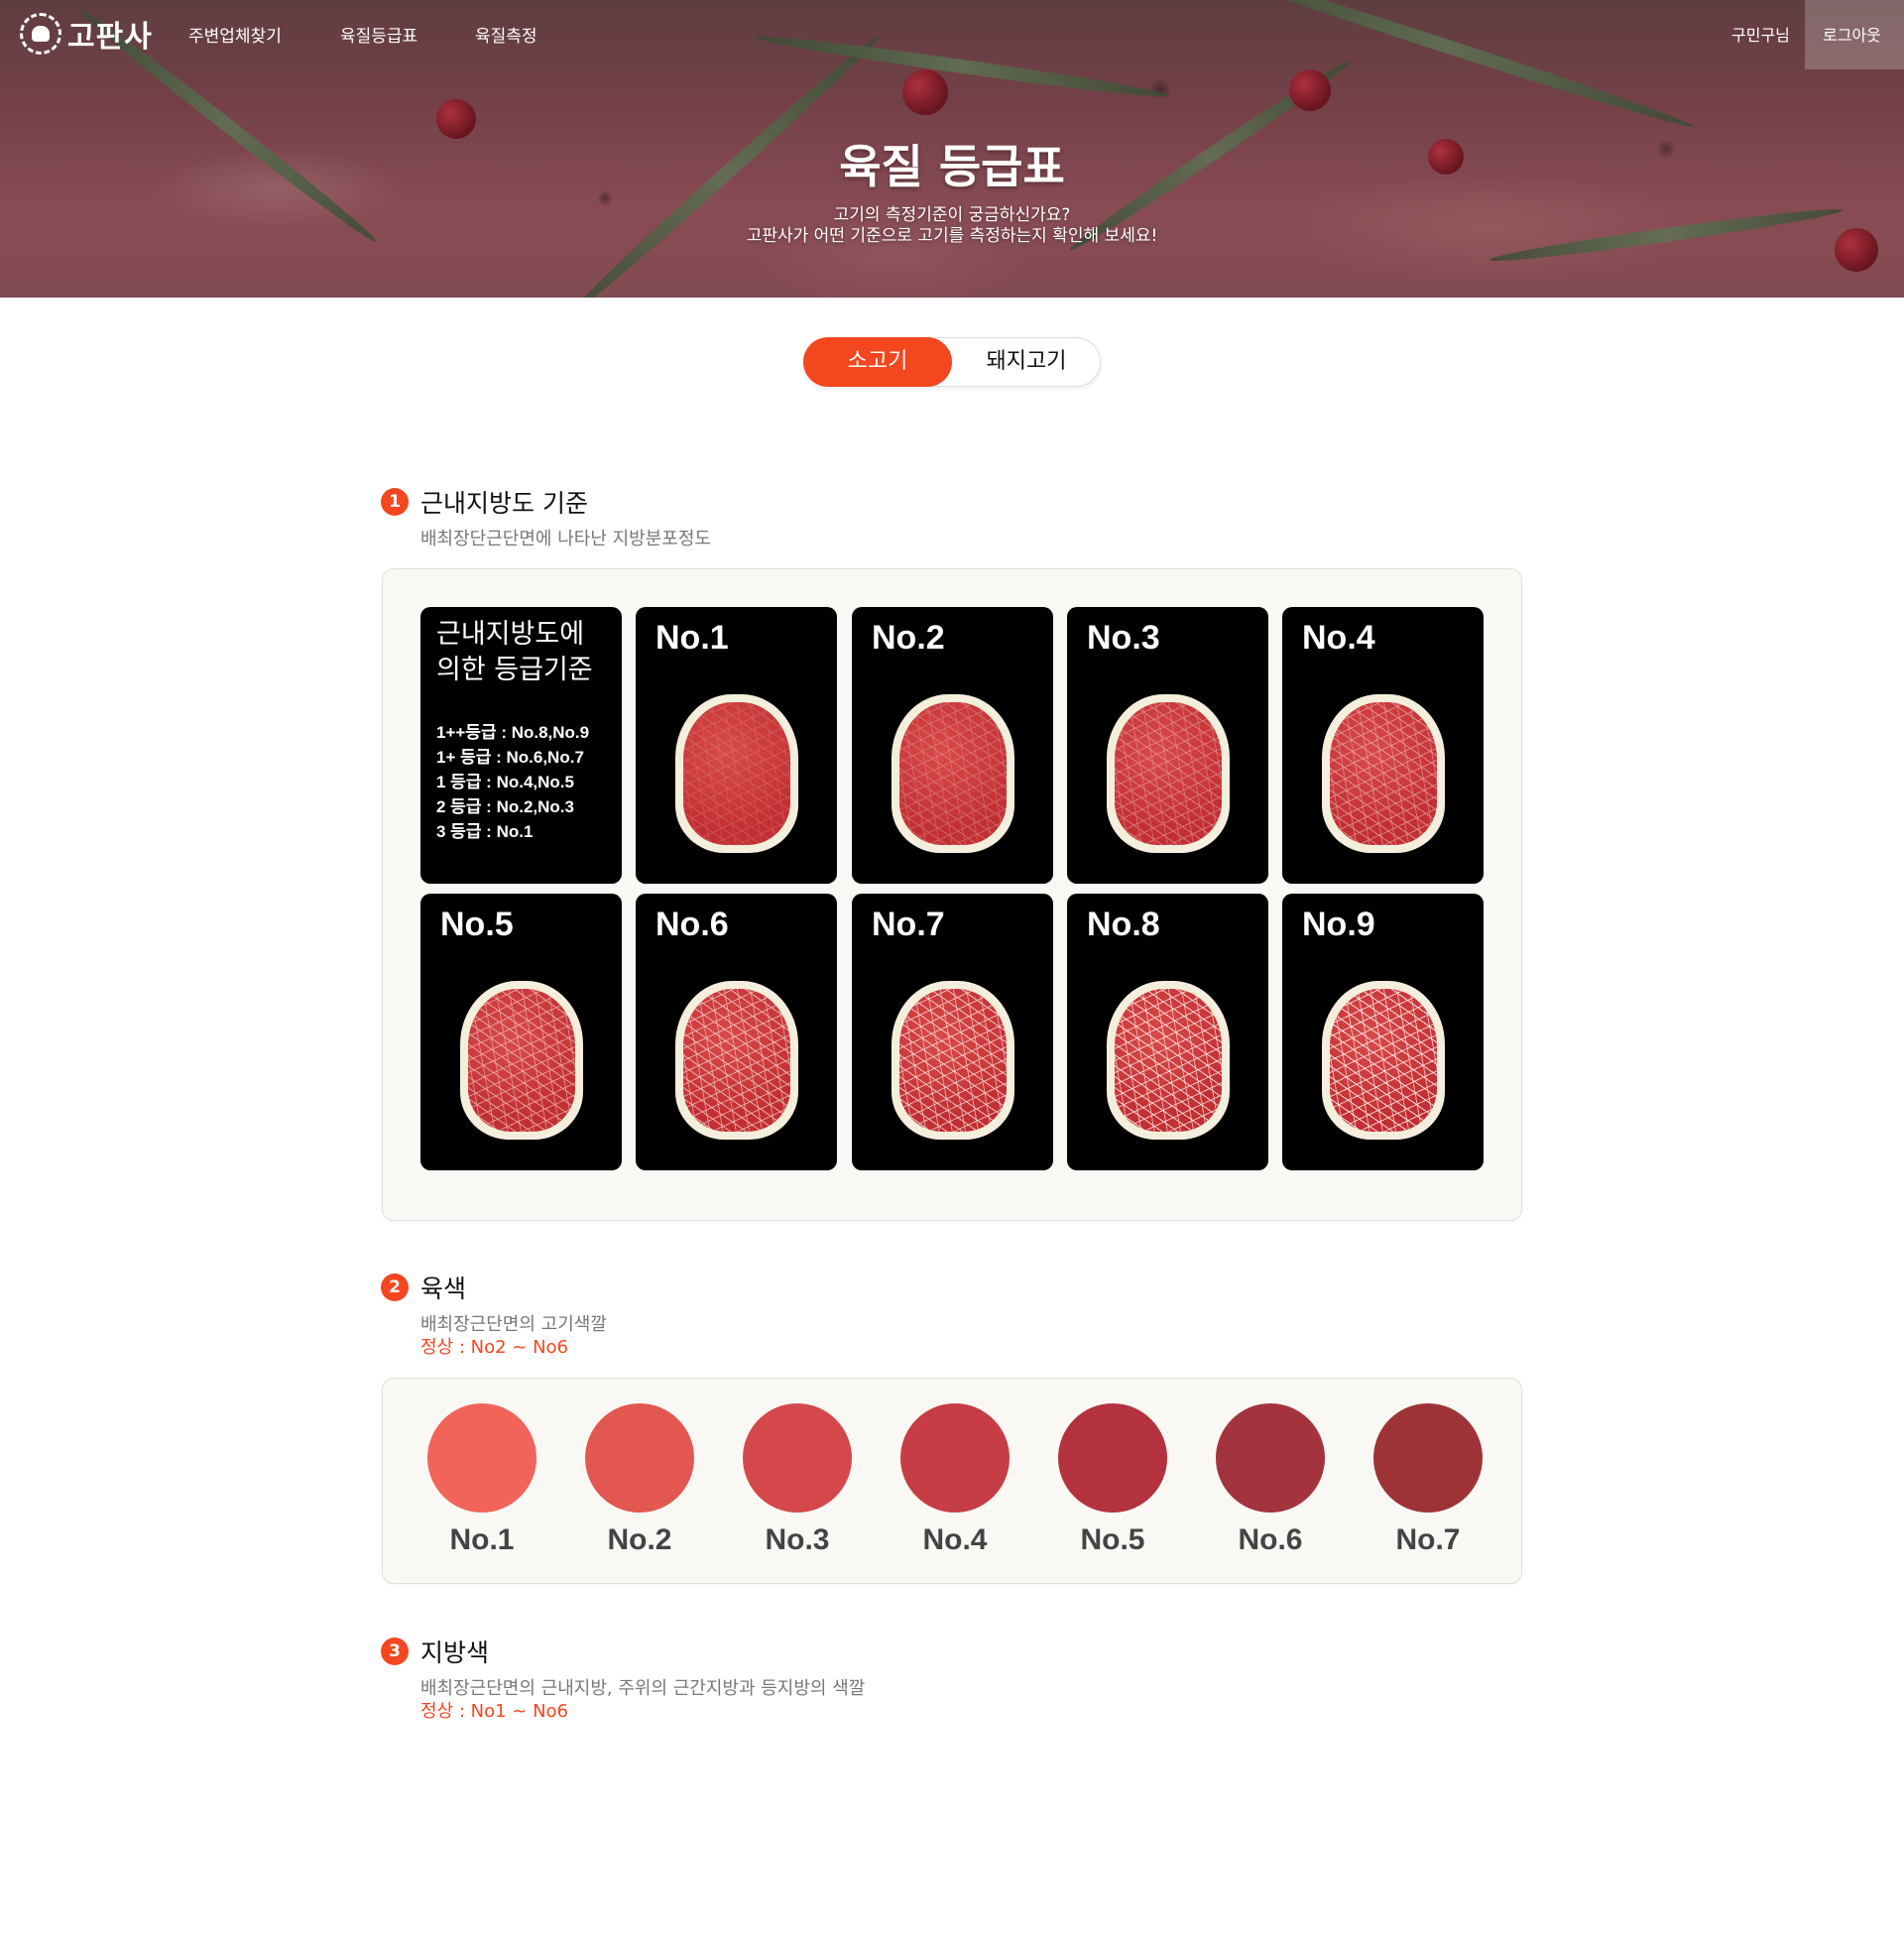 The image size is (1904, 1940). What do you see at coordinates (692, 638) in the screenshot?
I see `marbling-card-label: No.1` at bounding box center [692, 638].